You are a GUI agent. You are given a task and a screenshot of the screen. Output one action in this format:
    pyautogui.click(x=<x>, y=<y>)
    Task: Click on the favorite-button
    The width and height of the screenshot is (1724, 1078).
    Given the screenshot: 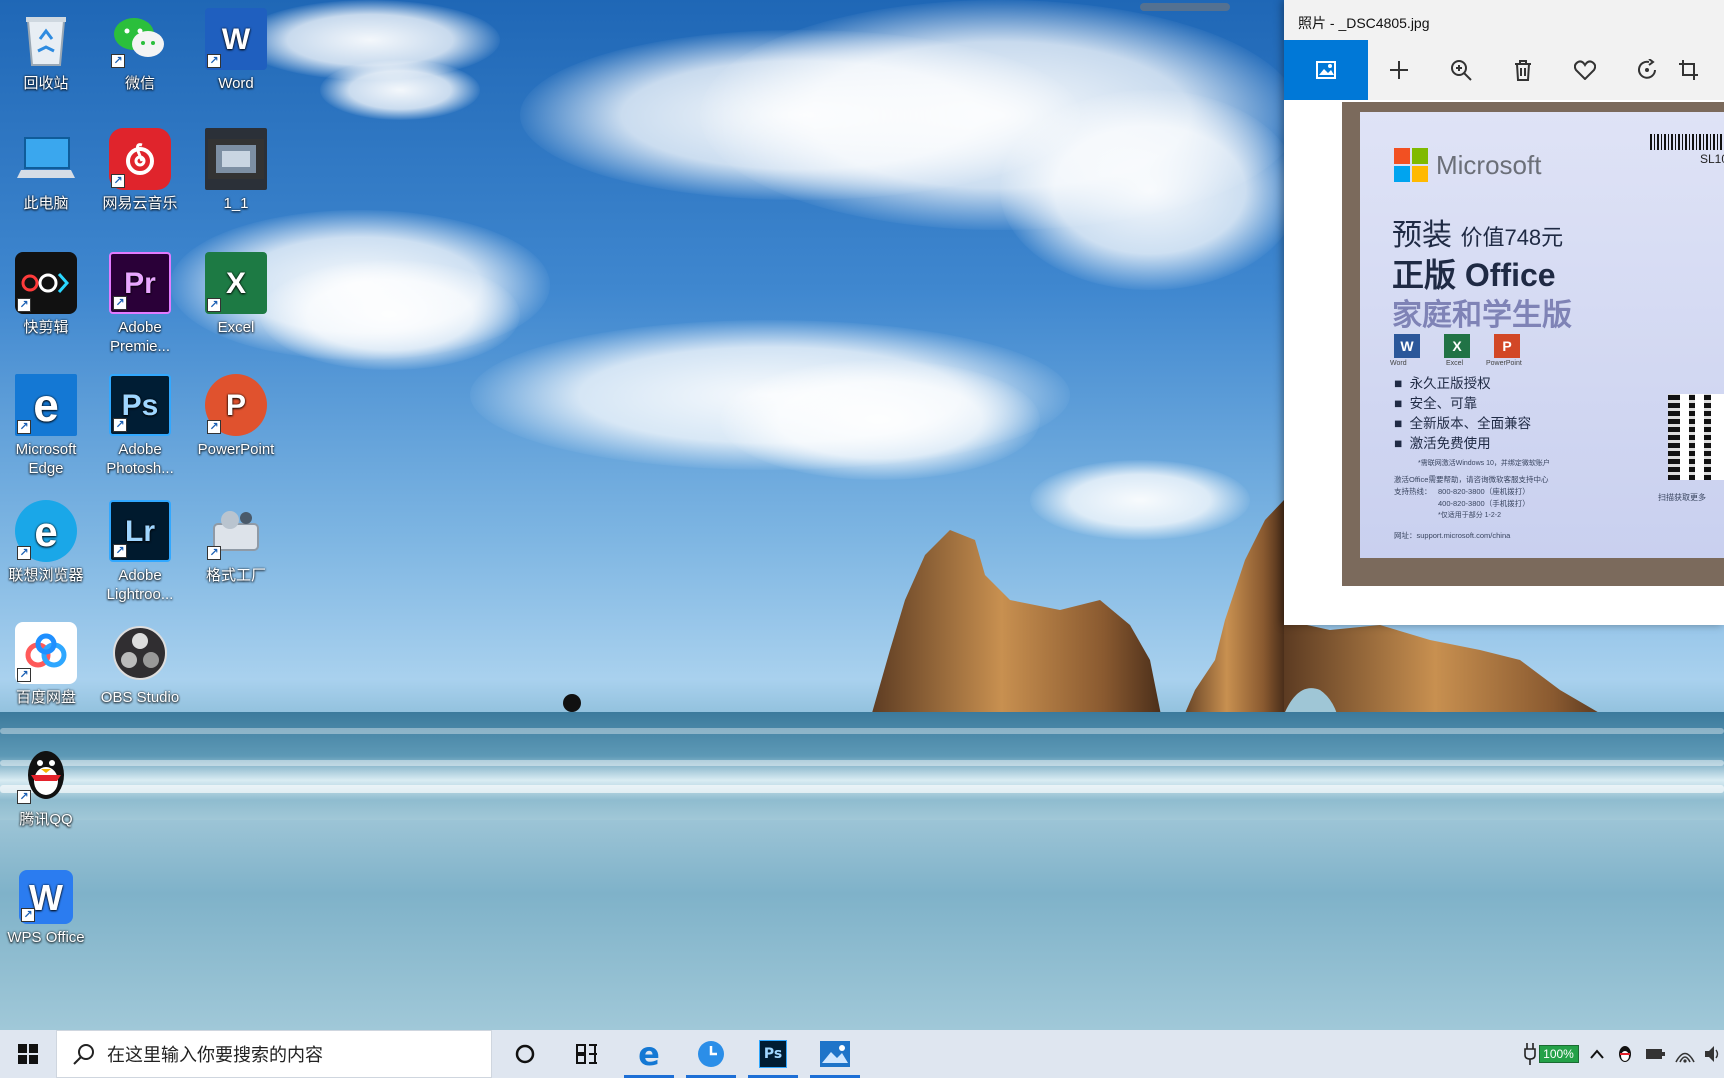 What is the action you would take?
    pyautogui.click(x=1585, y=70)
    